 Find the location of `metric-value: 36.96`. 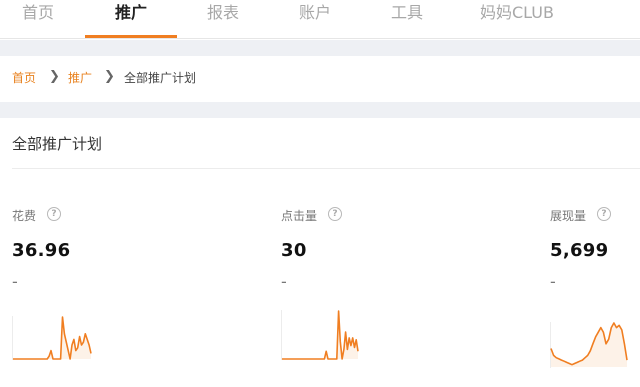

metric-value: 36.96 is located at coordinates (41, 250).